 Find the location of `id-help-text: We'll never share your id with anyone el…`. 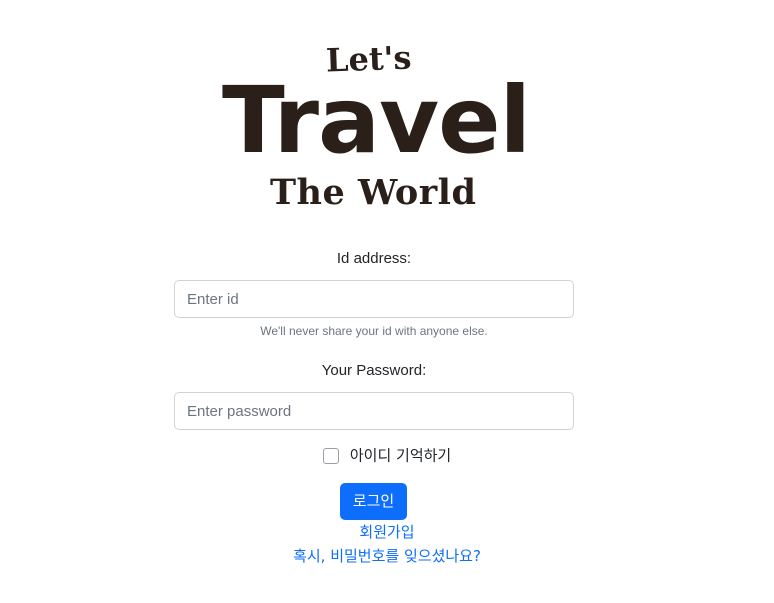

id-help-text: We'll never share your id with anyone el… is located at coordinates (374, 331).